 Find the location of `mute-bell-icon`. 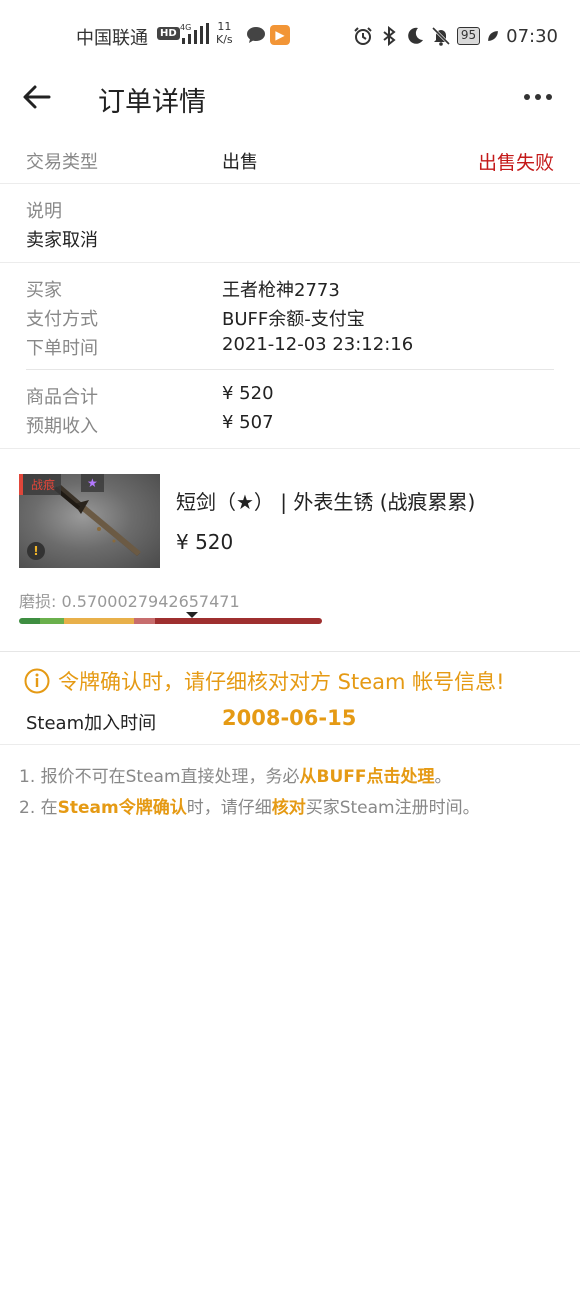

mute-bell-icon is located at coordinates (440, 36).